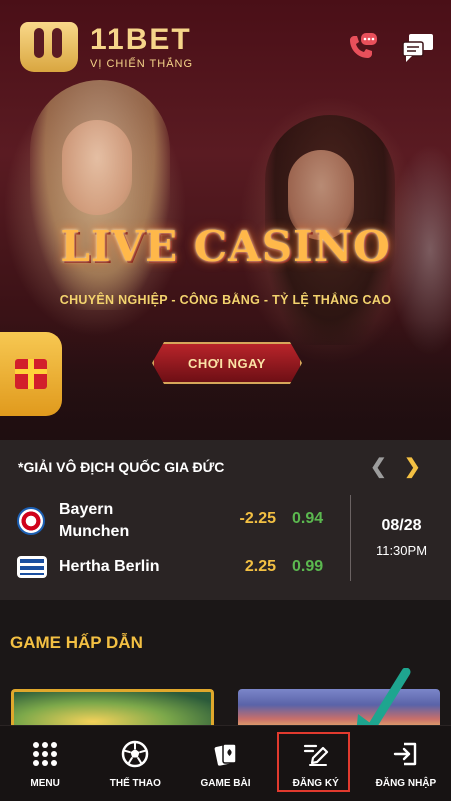 The height and width of the screenshot is (801, 451). What do you see at coordinates (225, 246) in the screenshot?
I see `banner-title: LIVE CASINO` at bounding box center [225, 246].